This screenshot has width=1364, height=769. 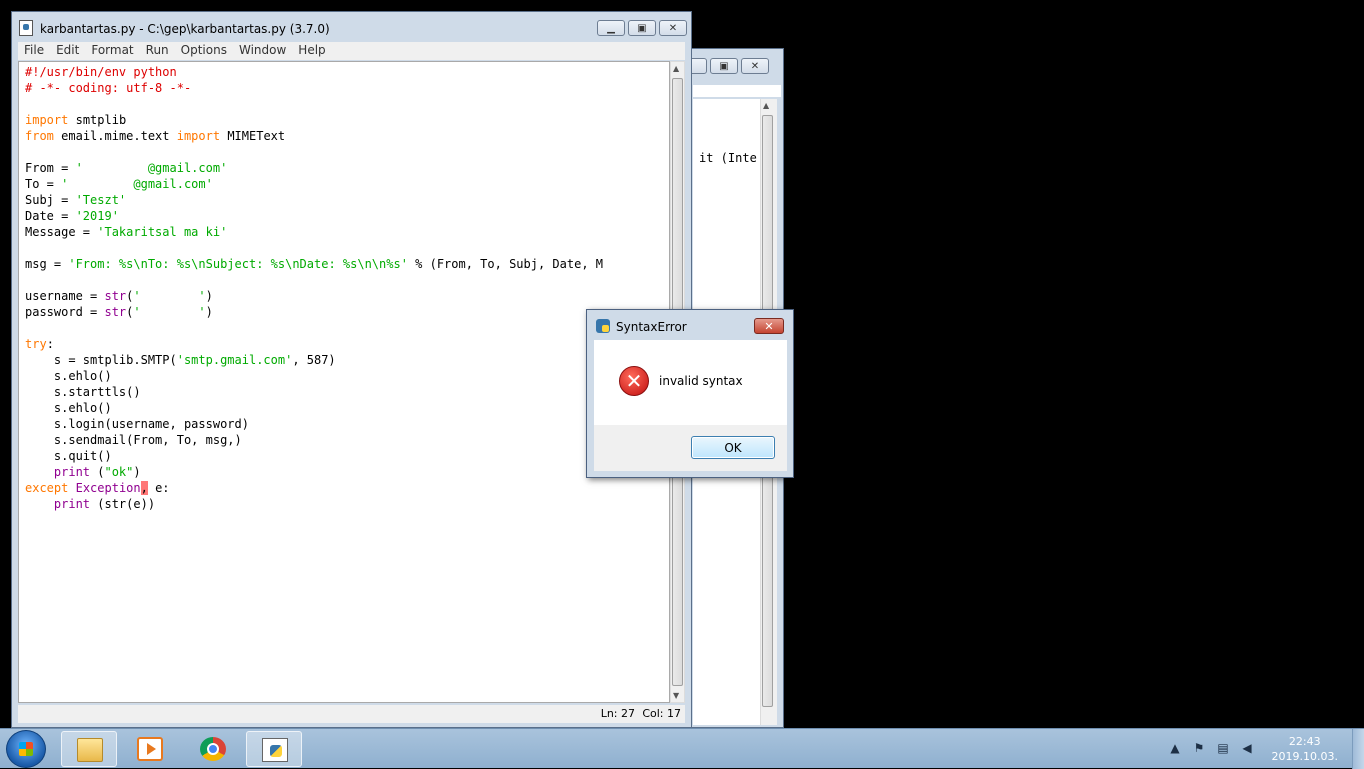 What do you see at coordinates (39, 136) in the screenshot?
I see `keyword-token: from` at bounding box center [39, 136].